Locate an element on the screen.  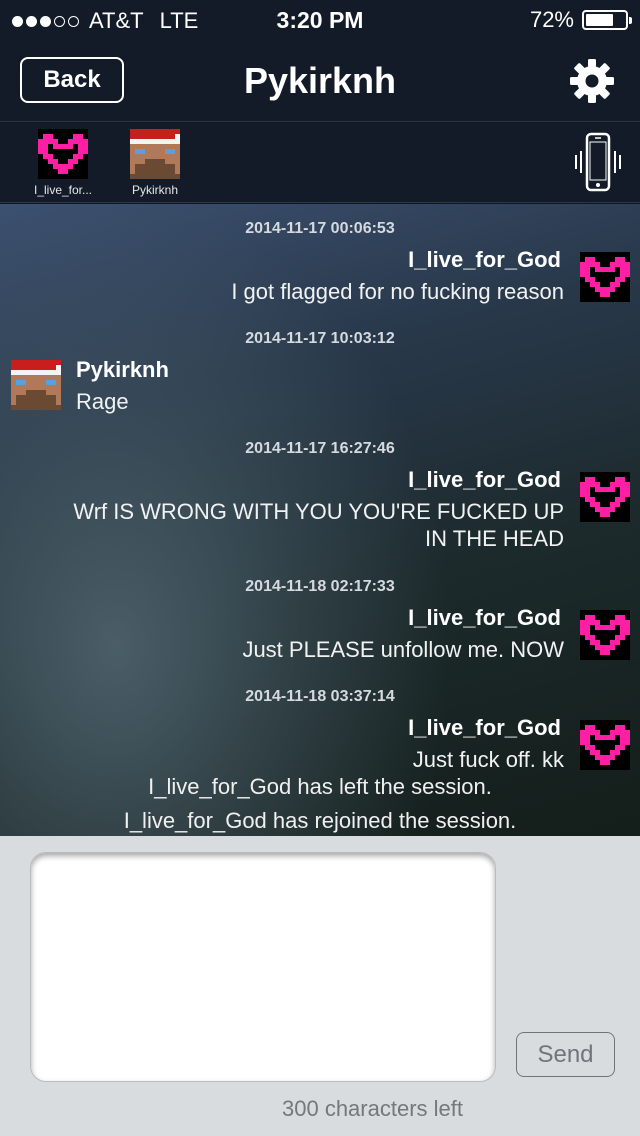
participant-pykirknh: Pykirknh is located at coordinates (155, 163).